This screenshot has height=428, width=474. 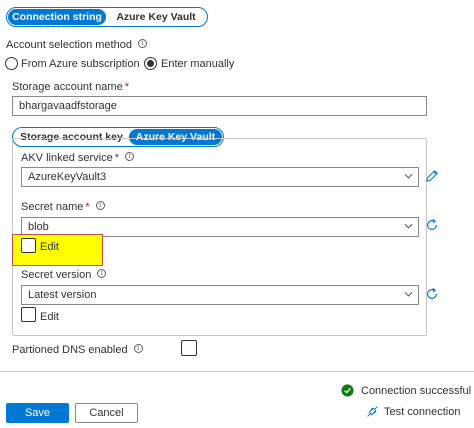 What do you see at coordinates (416, 391) in the screenshot?
I see `connection-status-text: Connection successful` at bounding box center [416, 391].